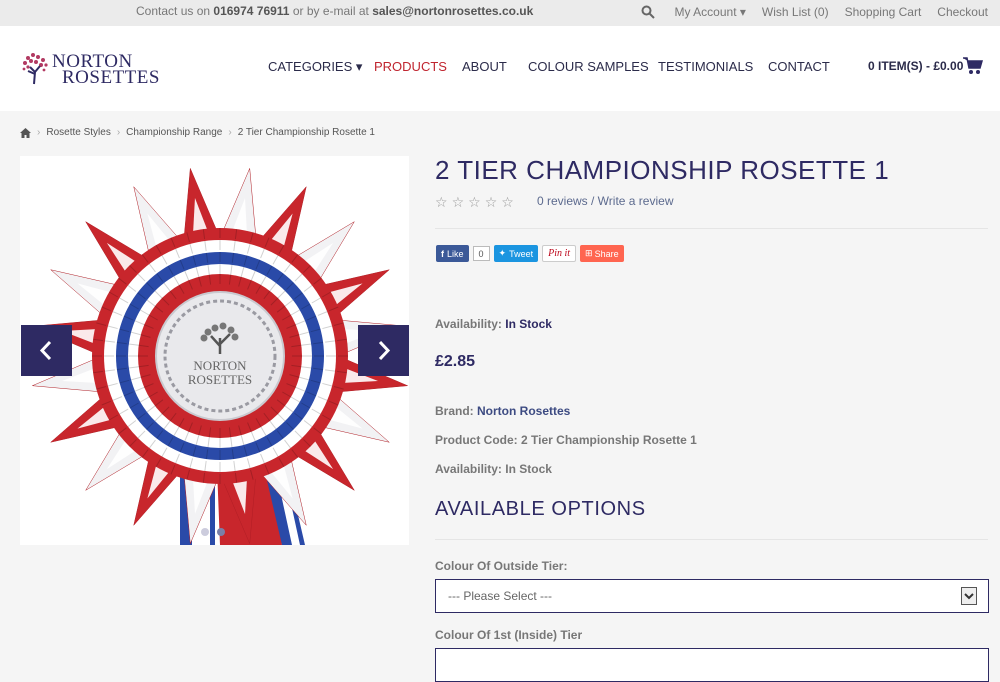  I want to click on prev-slide-button, so click(46, 350).